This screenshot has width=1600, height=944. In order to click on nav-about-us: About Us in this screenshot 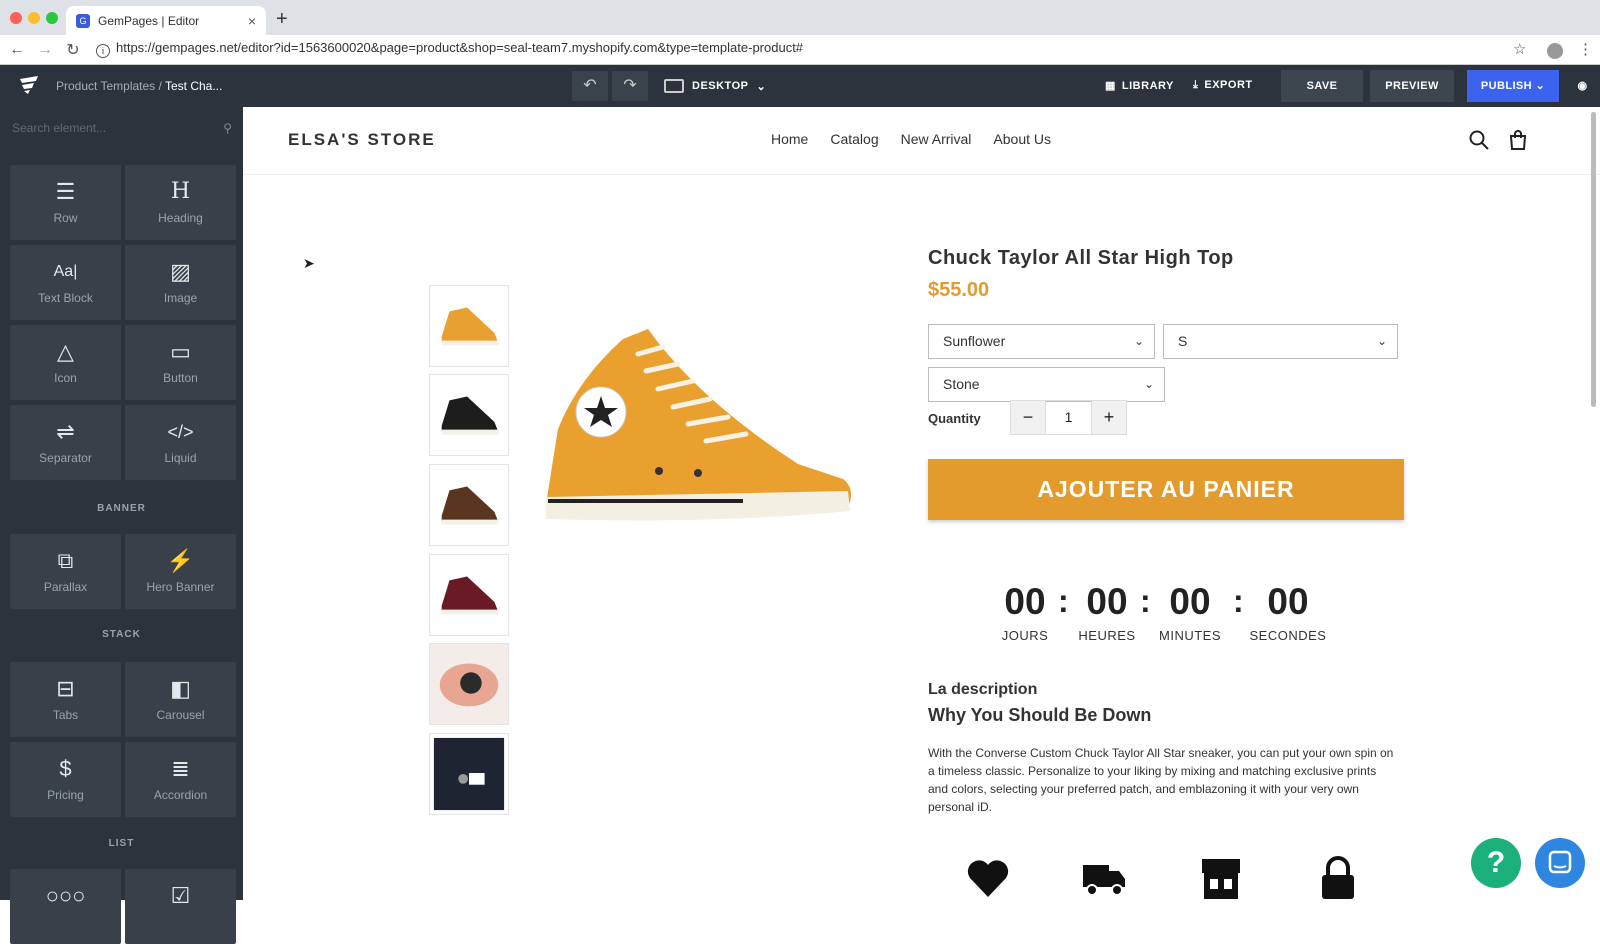, I will do `click(1022, 139)`.